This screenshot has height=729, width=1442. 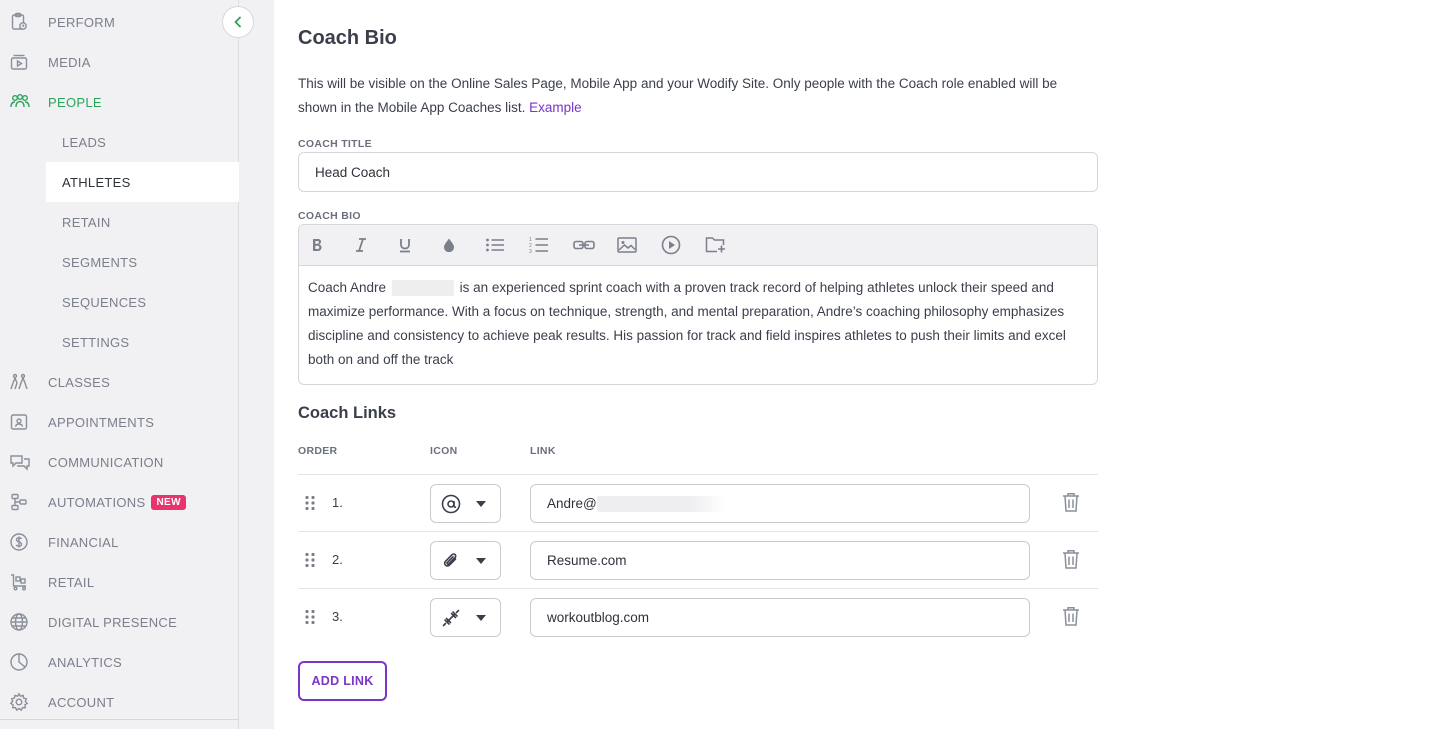 What do you see at coordinates (24, 622) in the screenshot?
I see `globe-icon` at bounding box center [24, 622].